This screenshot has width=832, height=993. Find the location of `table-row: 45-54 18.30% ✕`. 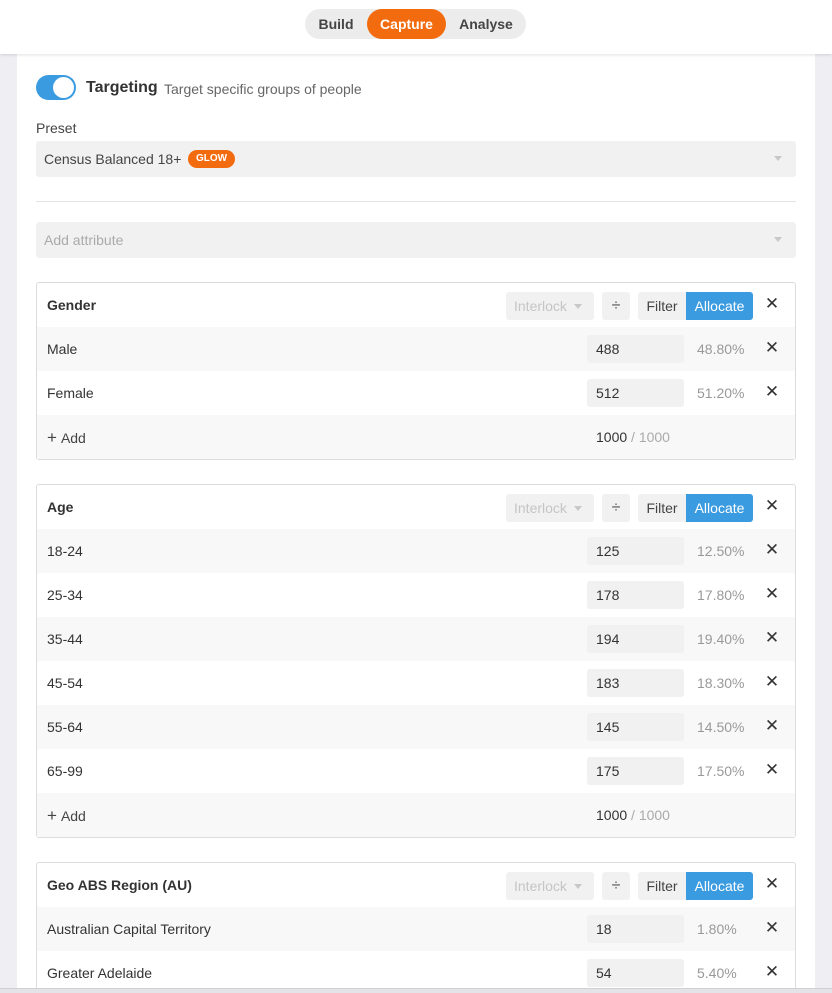

table-row: 45-54 18.30% ✕ is located at coordinates (416, 683).